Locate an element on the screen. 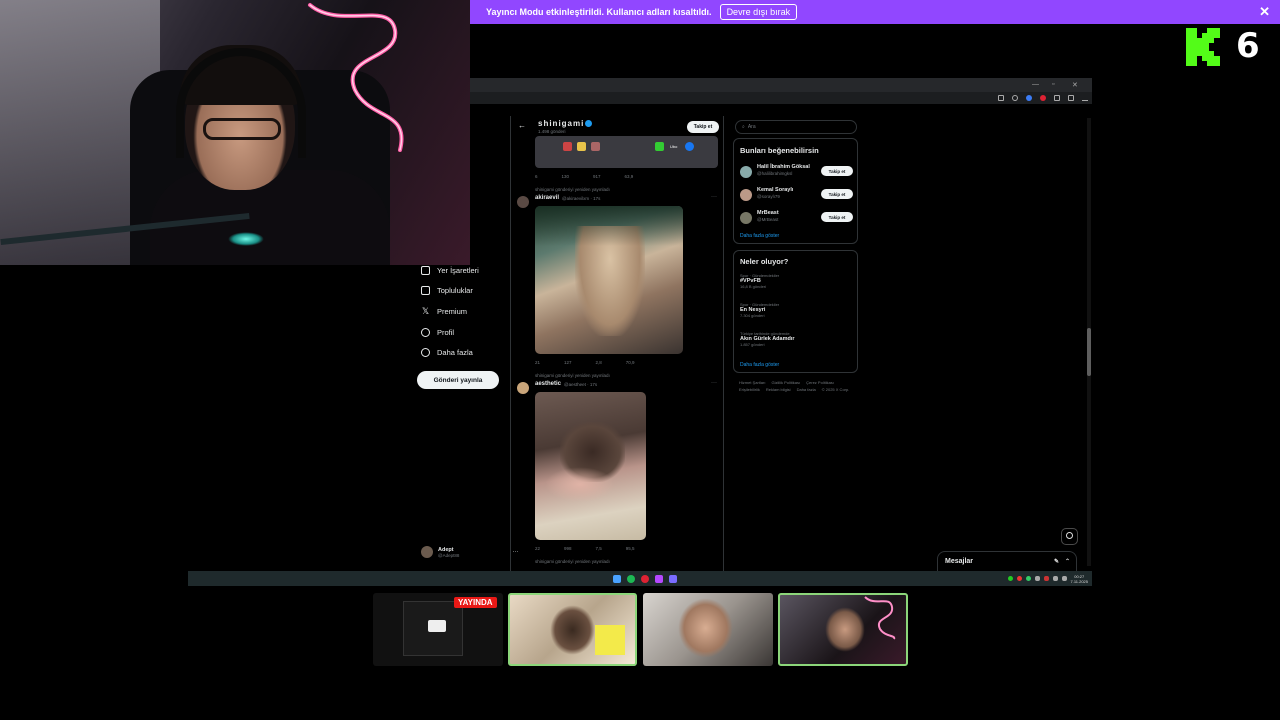  repost-count: 130 is located at coordinates (566, 176).